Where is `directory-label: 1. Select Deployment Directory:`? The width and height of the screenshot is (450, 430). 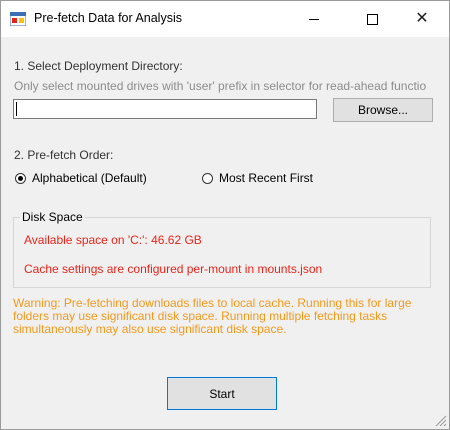
directory-label: 1. Select Deployment Directory: is located at coordinates (98, 66).